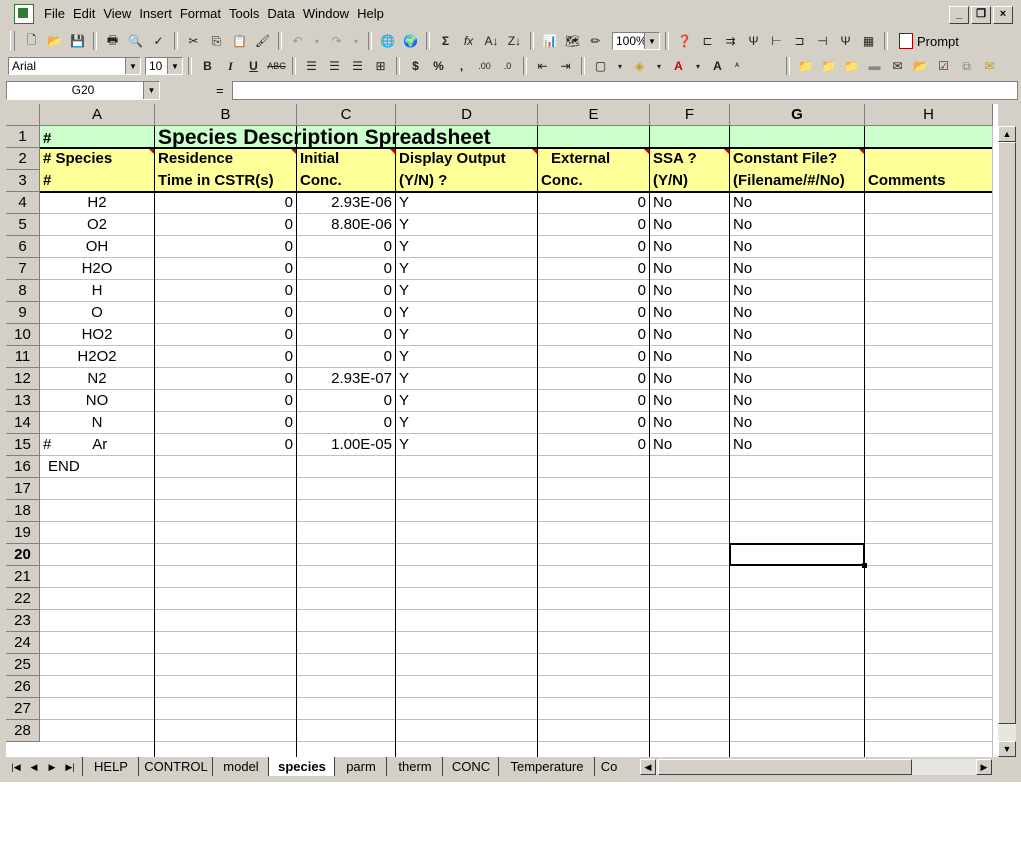 The height and width of the screenshot is (860, 1021). Describe the element at coordinates (276, 66) in the screenshot. I see `strikethrough-icon: ABC` at that location.